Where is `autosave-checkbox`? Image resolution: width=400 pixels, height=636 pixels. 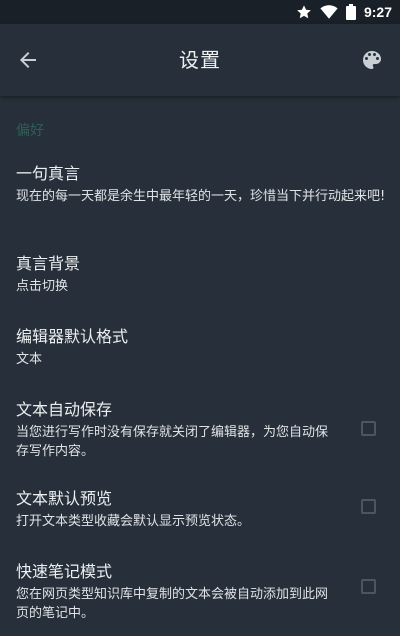
autosave-checkbox is located at coordinates (368, 428).